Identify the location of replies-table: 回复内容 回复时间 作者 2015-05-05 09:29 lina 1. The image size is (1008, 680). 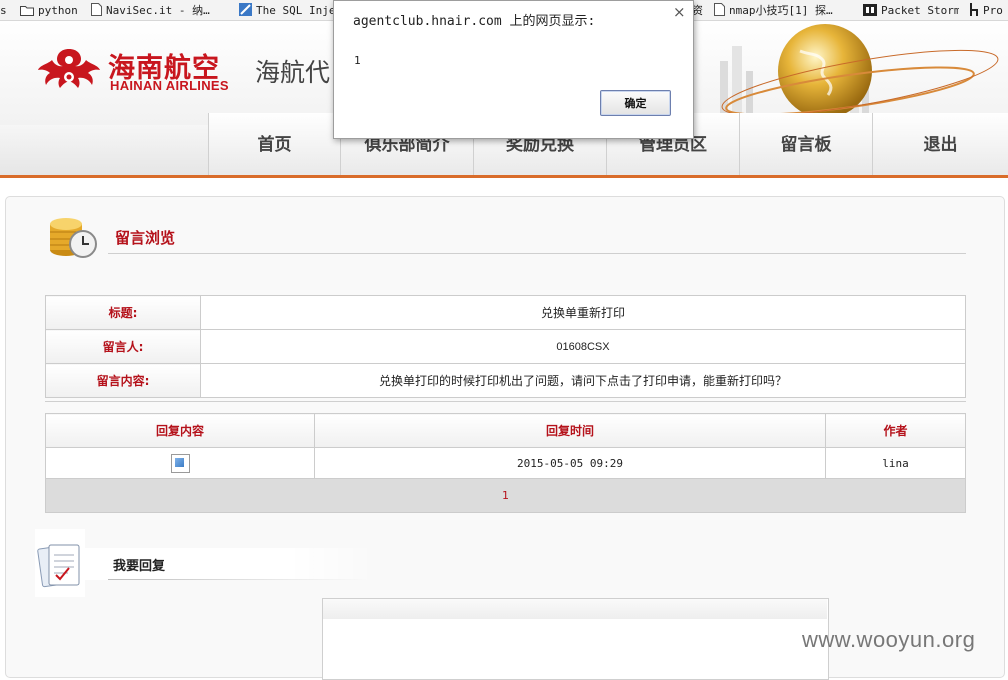
(505, 463).